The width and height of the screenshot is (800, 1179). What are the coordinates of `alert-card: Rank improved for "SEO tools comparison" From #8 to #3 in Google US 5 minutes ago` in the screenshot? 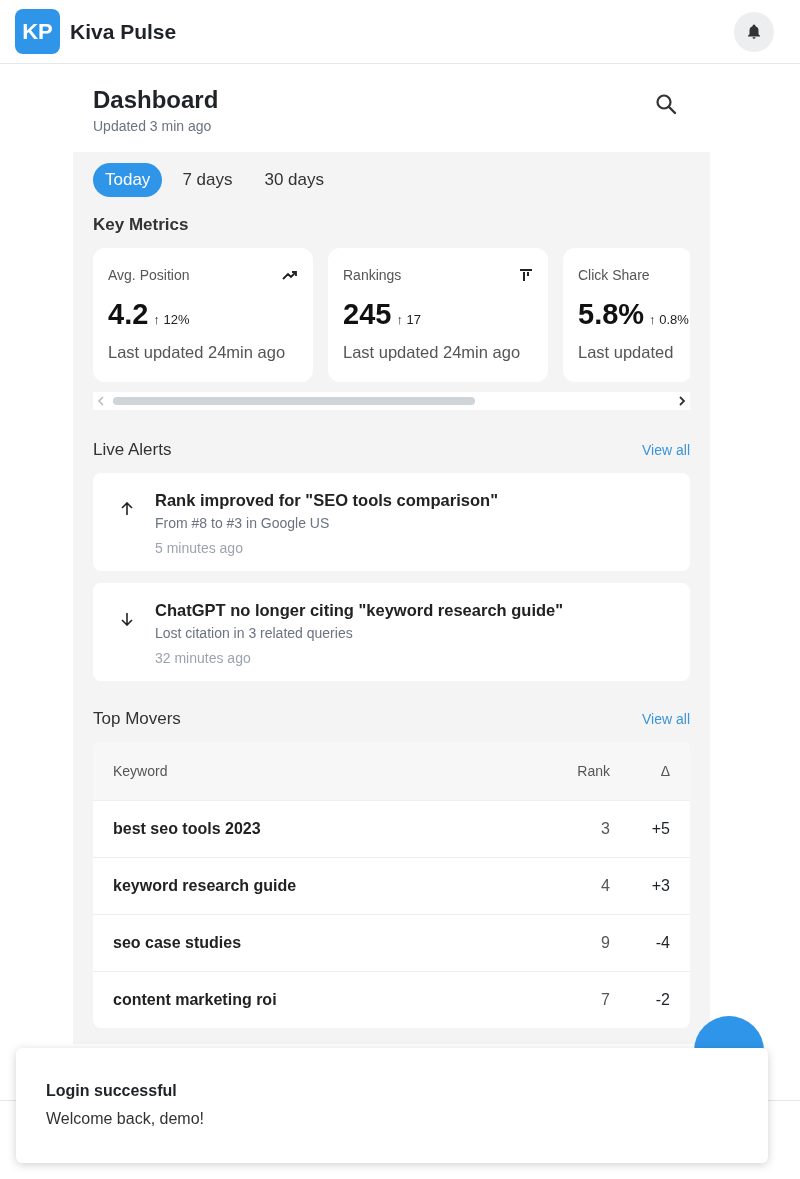 It's located at (391, 522).